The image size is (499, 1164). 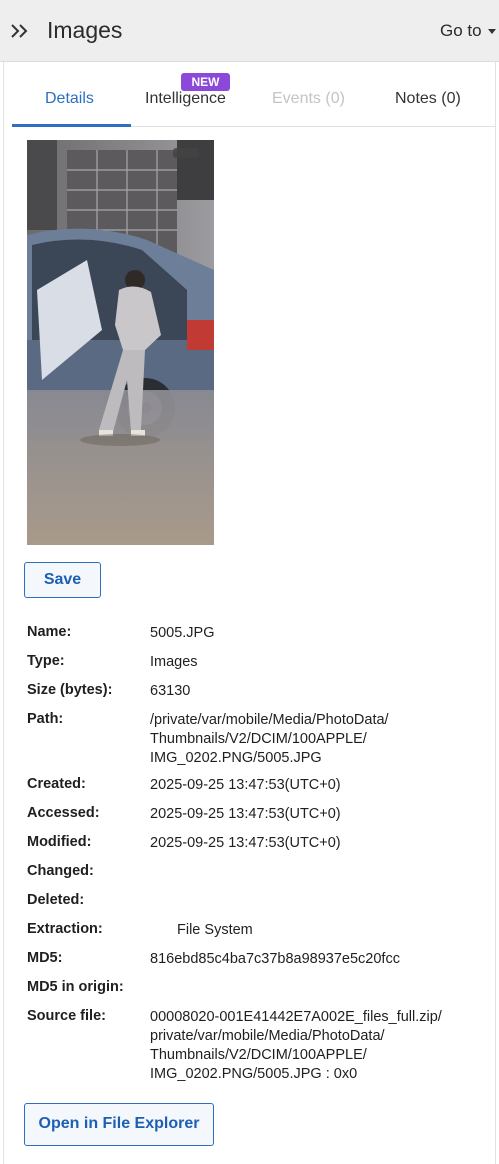 I want to click on tab-notes: Notes (0), so click(x=428, y=99).